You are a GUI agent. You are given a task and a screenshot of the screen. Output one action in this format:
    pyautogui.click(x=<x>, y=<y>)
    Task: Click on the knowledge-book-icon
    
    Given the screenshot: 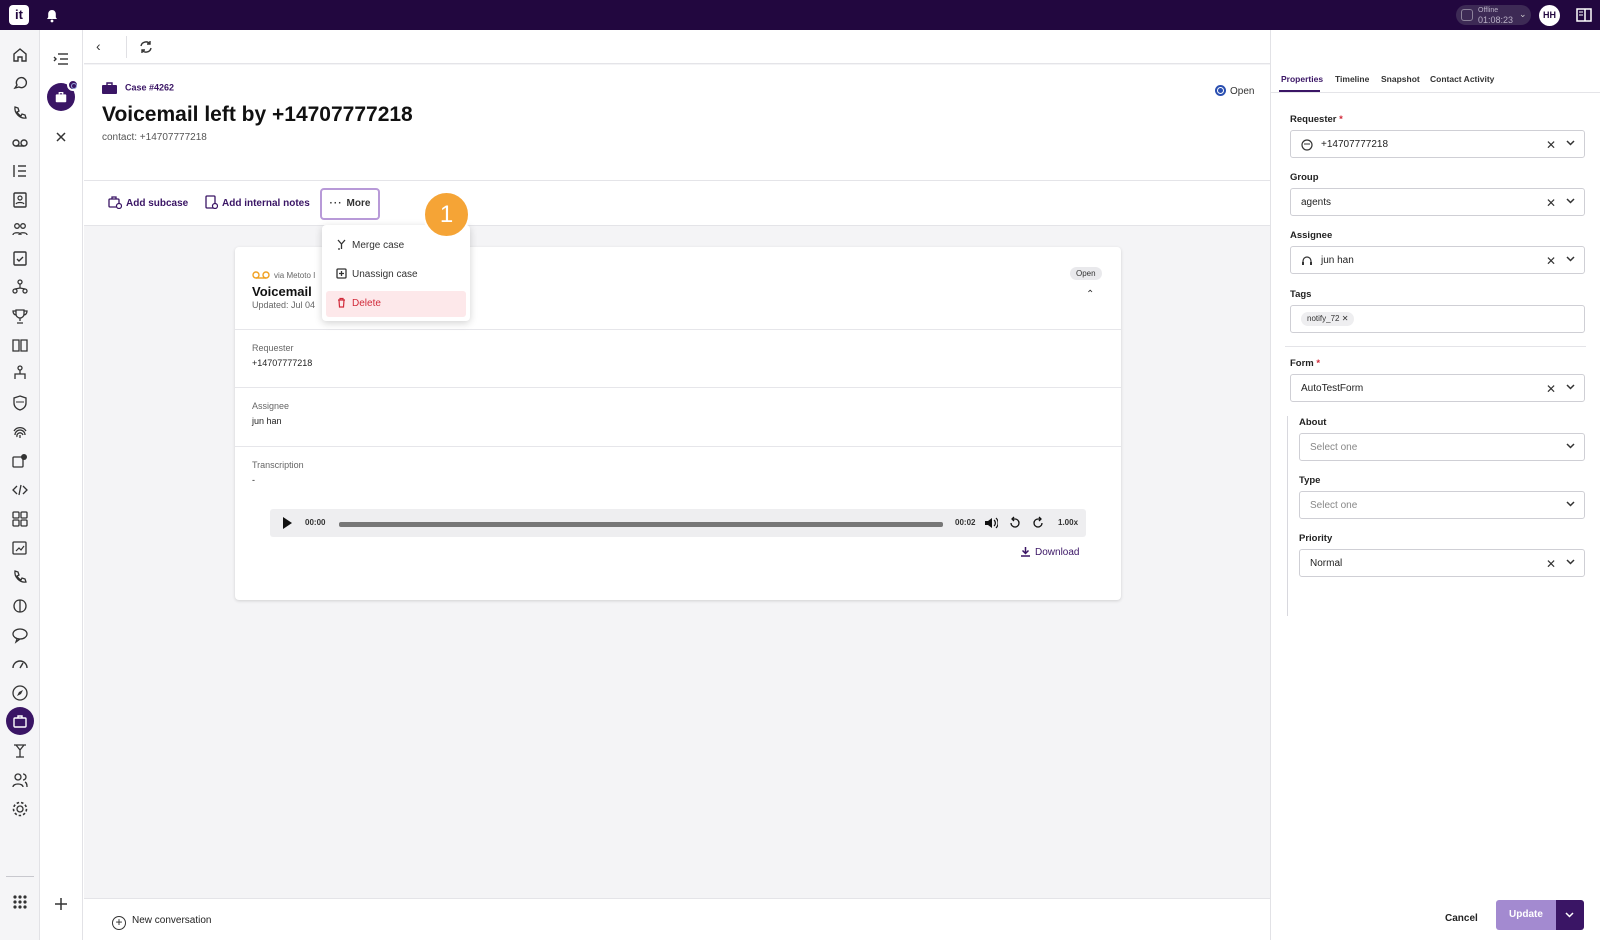 What is the action you would take?
    pyautogui.click(x=20, y=345)
    